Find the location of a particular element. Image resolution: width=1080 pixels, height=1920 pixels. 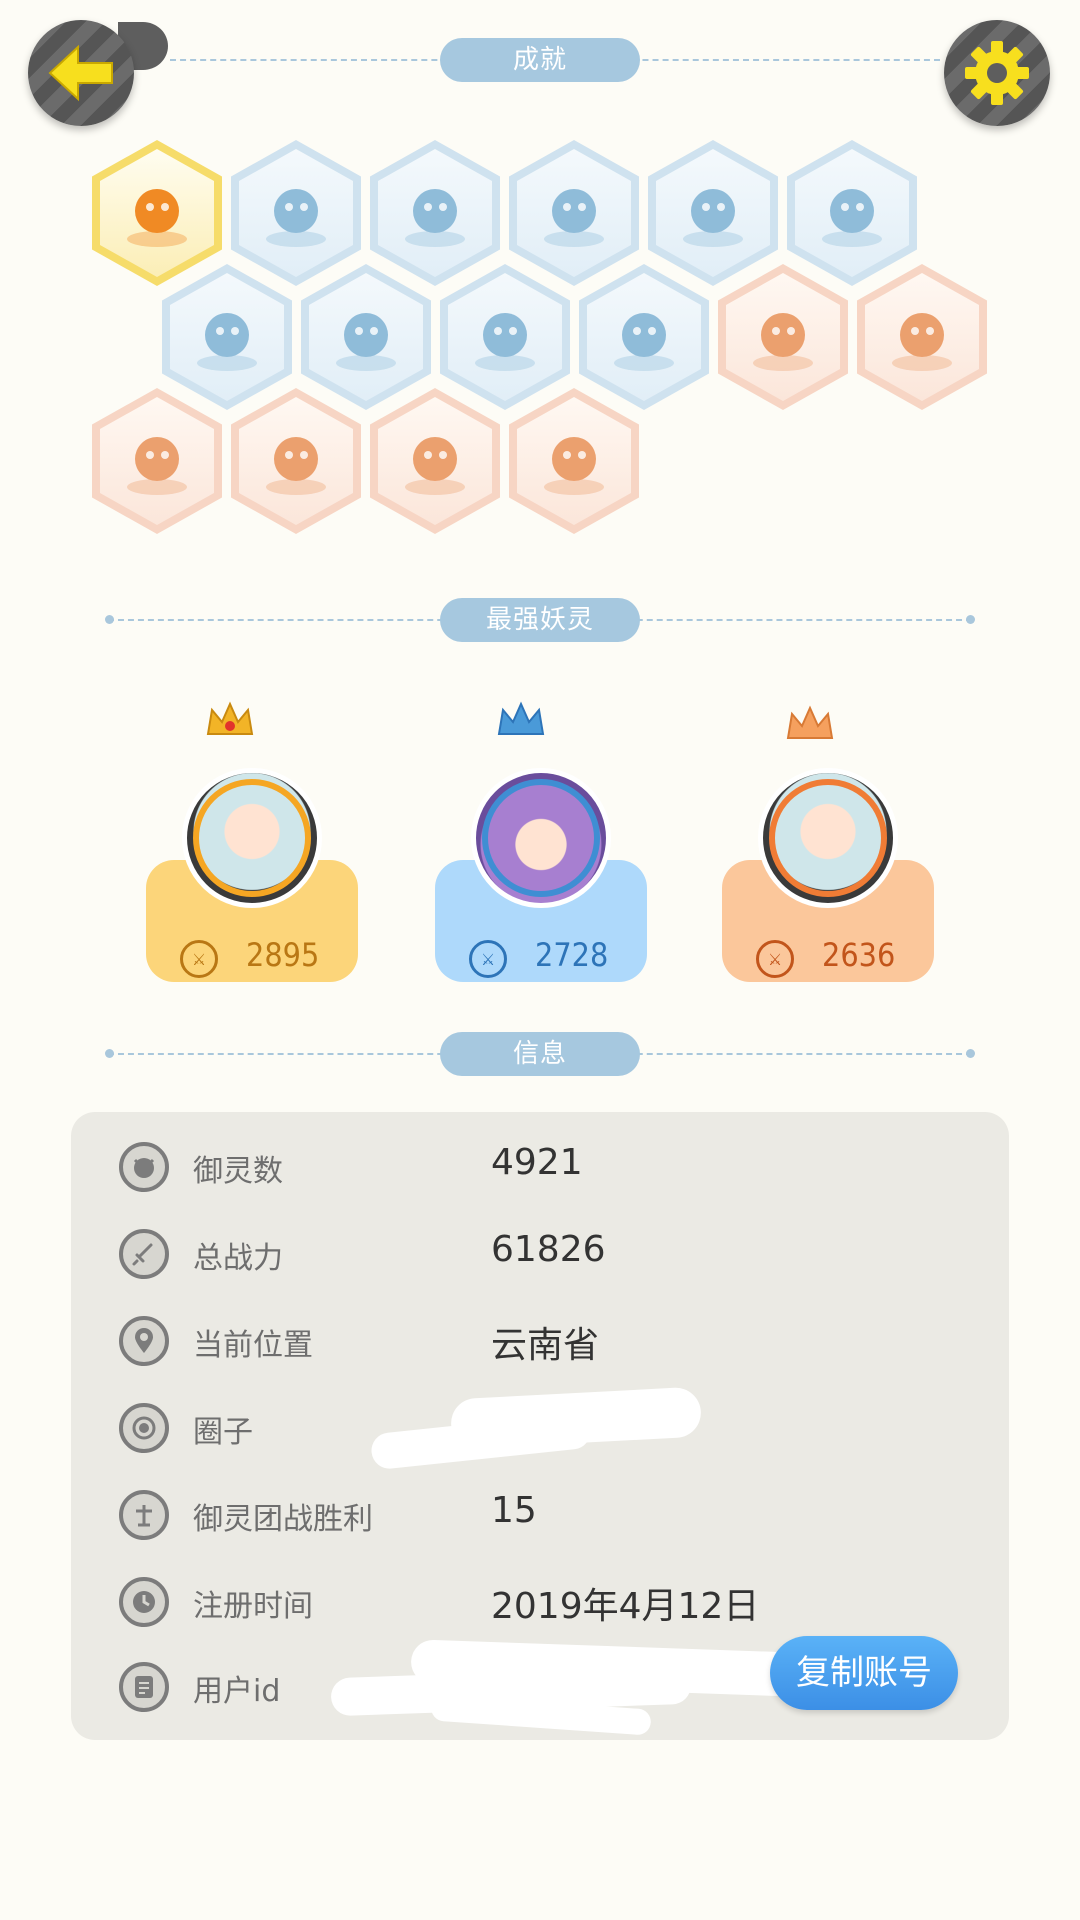

settings-button is located at coordinates (997, 73).